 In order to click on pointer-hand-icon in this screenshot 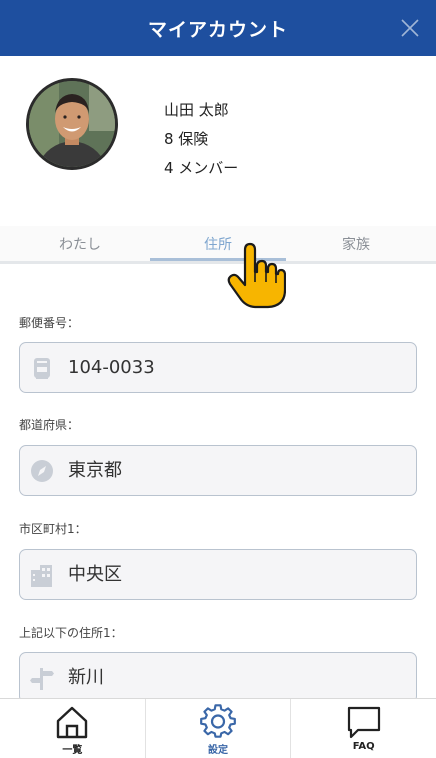, I will do `click(256, 275)`.